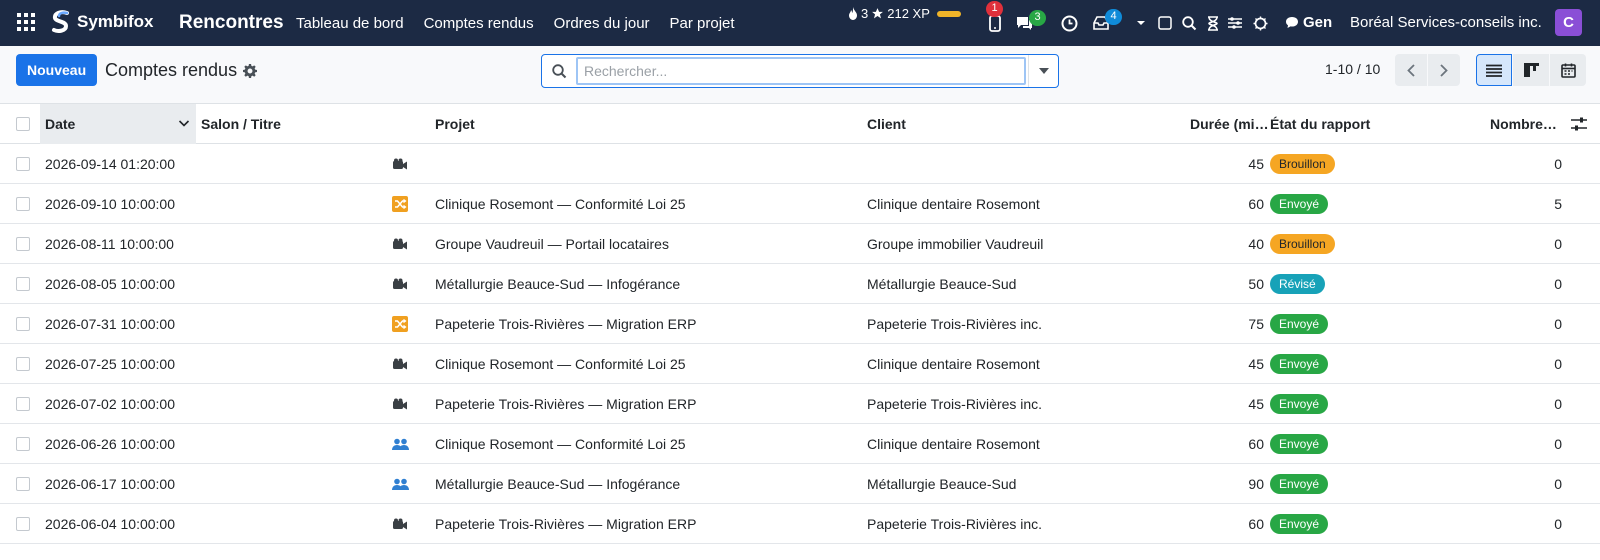  What do you see at coordinates (1017, 164) in the screenshot?
I see `cell-client` at bounding box center [1017, 164].